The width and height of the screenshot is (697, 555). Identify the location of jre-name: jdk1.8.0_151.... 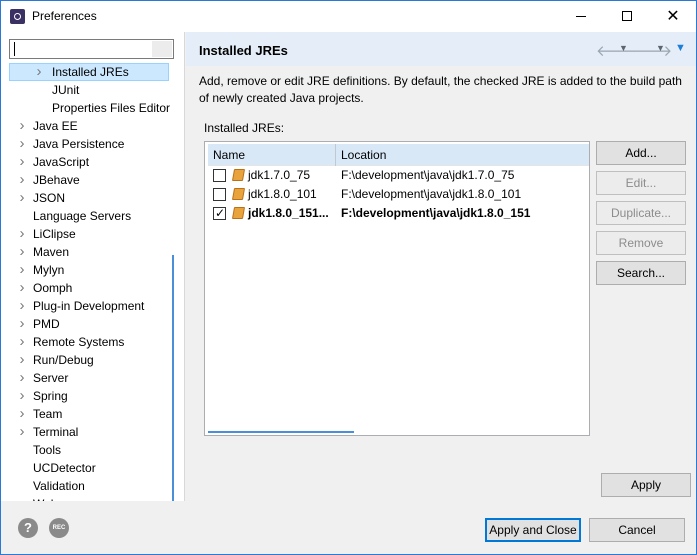
(288, 213).